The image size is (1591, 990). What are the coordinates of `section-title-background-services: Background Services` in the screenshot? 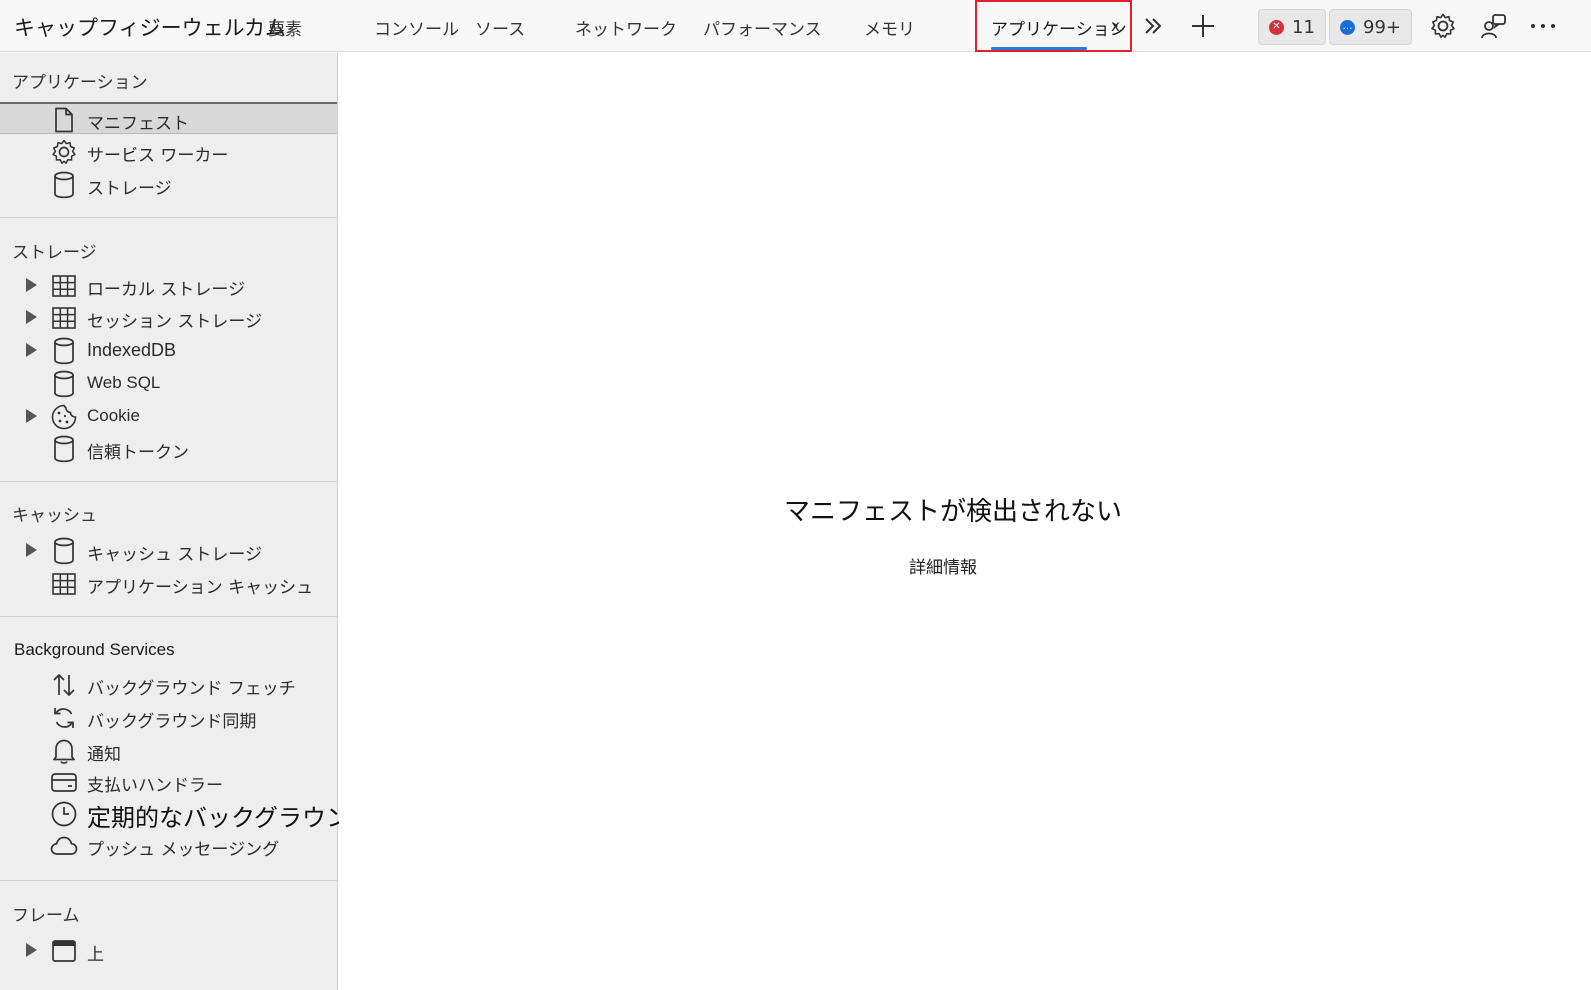 It's located at (94, 649).